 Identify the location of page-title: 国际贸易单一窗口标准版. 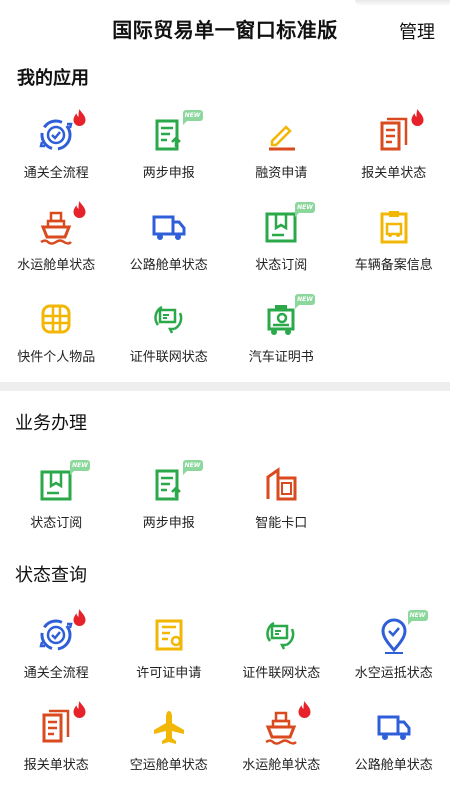
(225, 30).